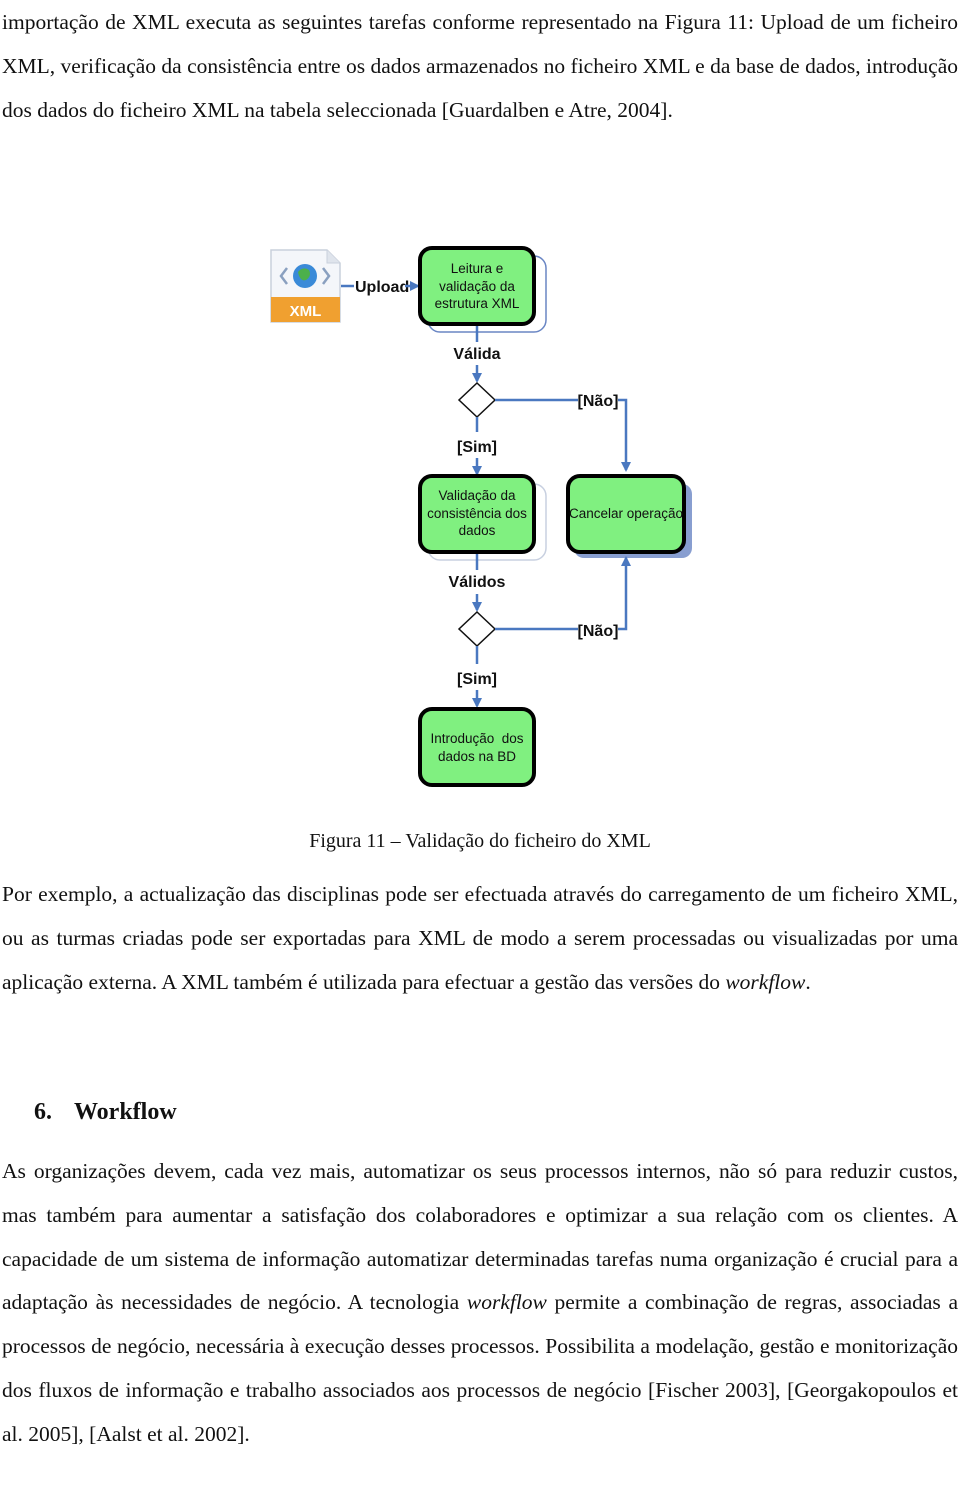 Image resolution: width=960 pixels, height=1492 pixels. What do you see at coordinates (598, 401) in the screenshot?
I see `no-label-1: [Não]` at bounding box center [598, 401].